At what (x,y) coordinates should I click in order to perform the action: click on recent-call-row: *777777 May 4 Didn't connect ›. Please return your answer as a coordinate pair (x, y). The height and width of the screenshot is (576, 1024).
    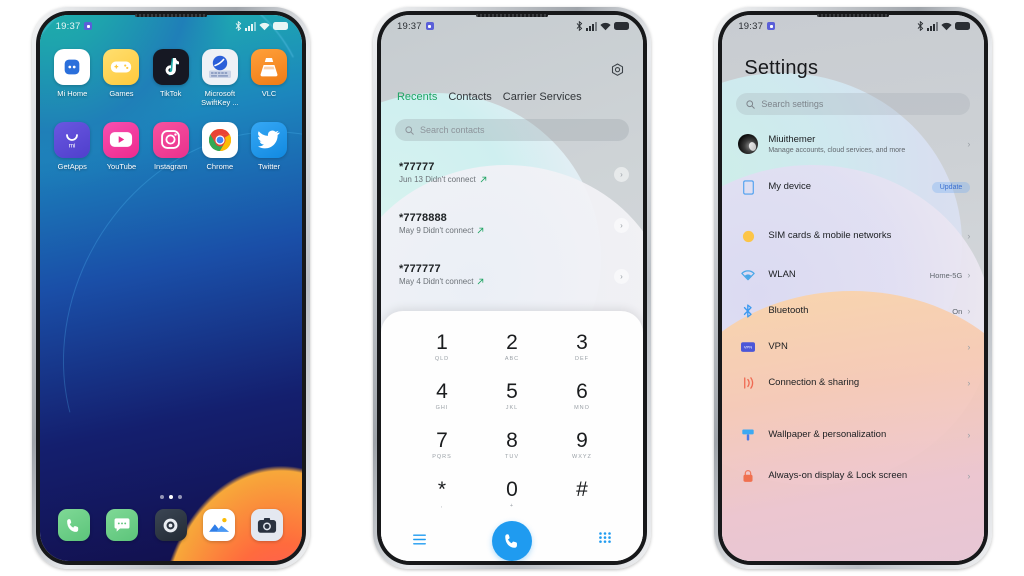
    Looking at the image, I should click on (512, 282).